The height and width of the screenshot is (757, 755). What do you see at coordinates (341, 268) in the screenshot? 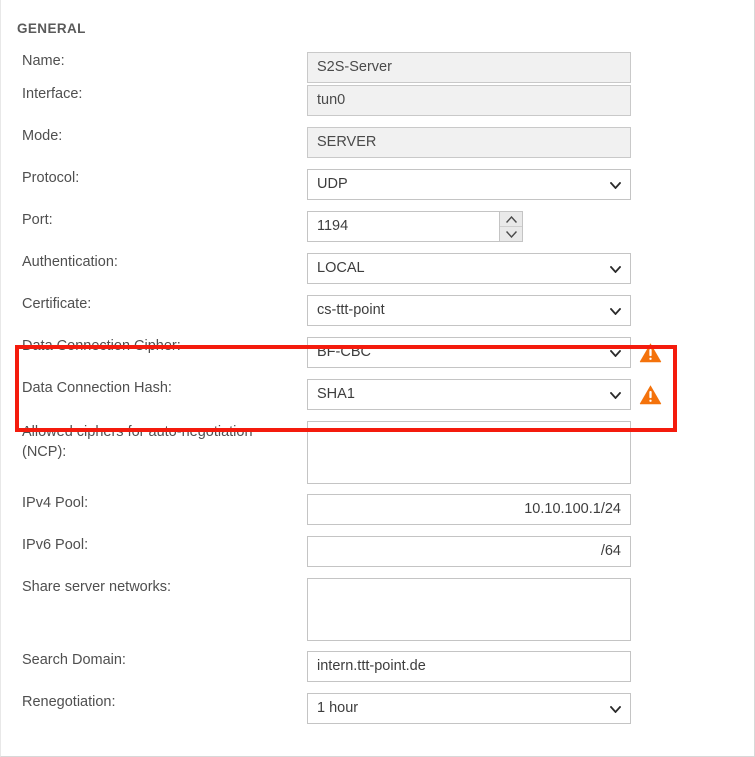
I see `authentication-select-value: LOCAL` at bounding box center [341, 268].